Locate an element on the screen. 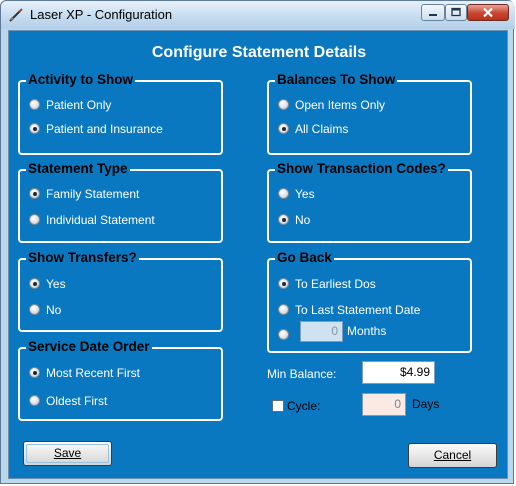 The width and height of the screenshot is (516, 486). radio-label: To Earliest Dos is located at coordinates (335, 284).